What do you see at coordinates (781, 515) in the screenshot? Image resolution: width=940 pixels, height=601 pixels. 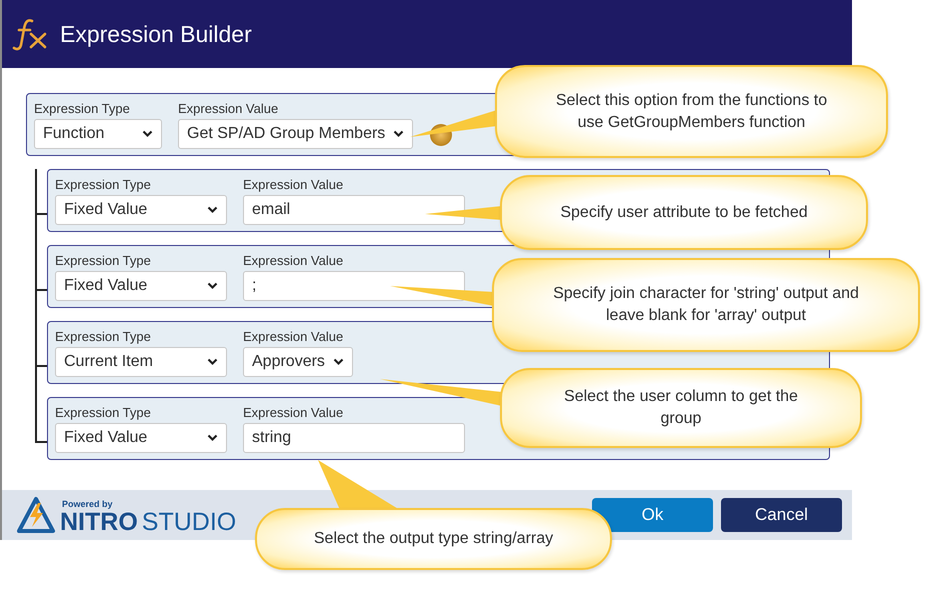 I see `cancel-button: Cancel` at bounding box center [781, 515].